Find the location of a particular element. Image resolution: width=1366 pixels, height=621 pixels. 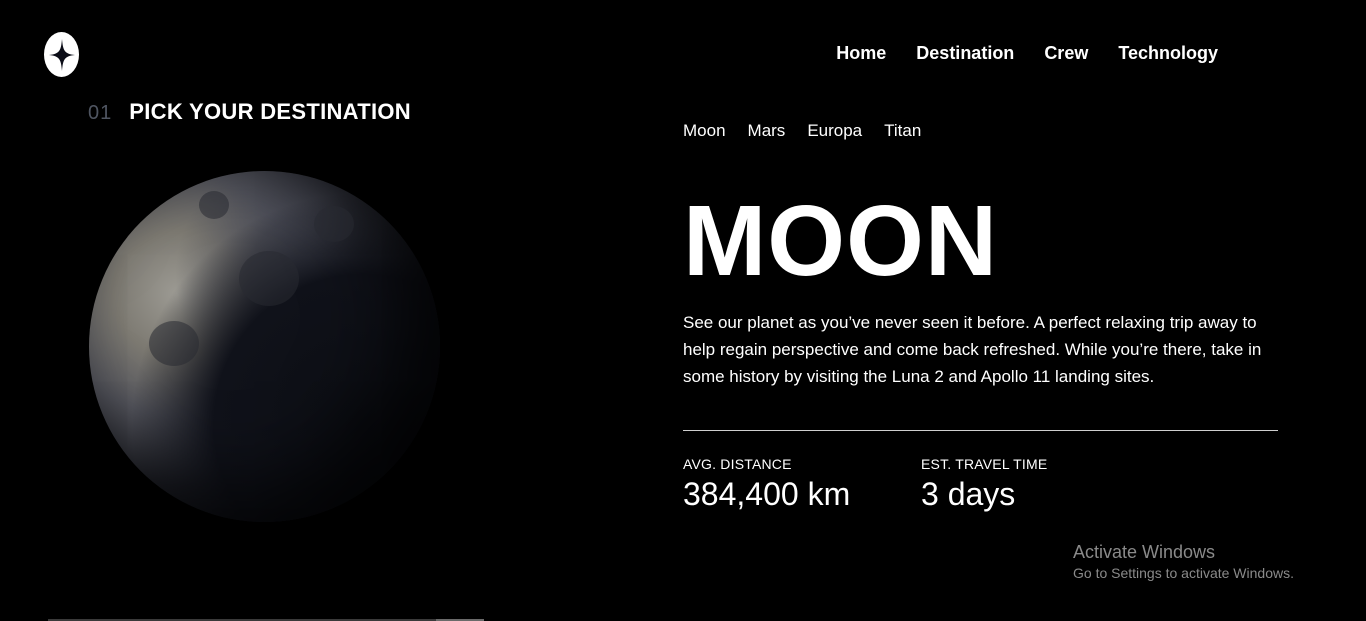

travel-time-value: 3 days is located at coordinates (968, 494).